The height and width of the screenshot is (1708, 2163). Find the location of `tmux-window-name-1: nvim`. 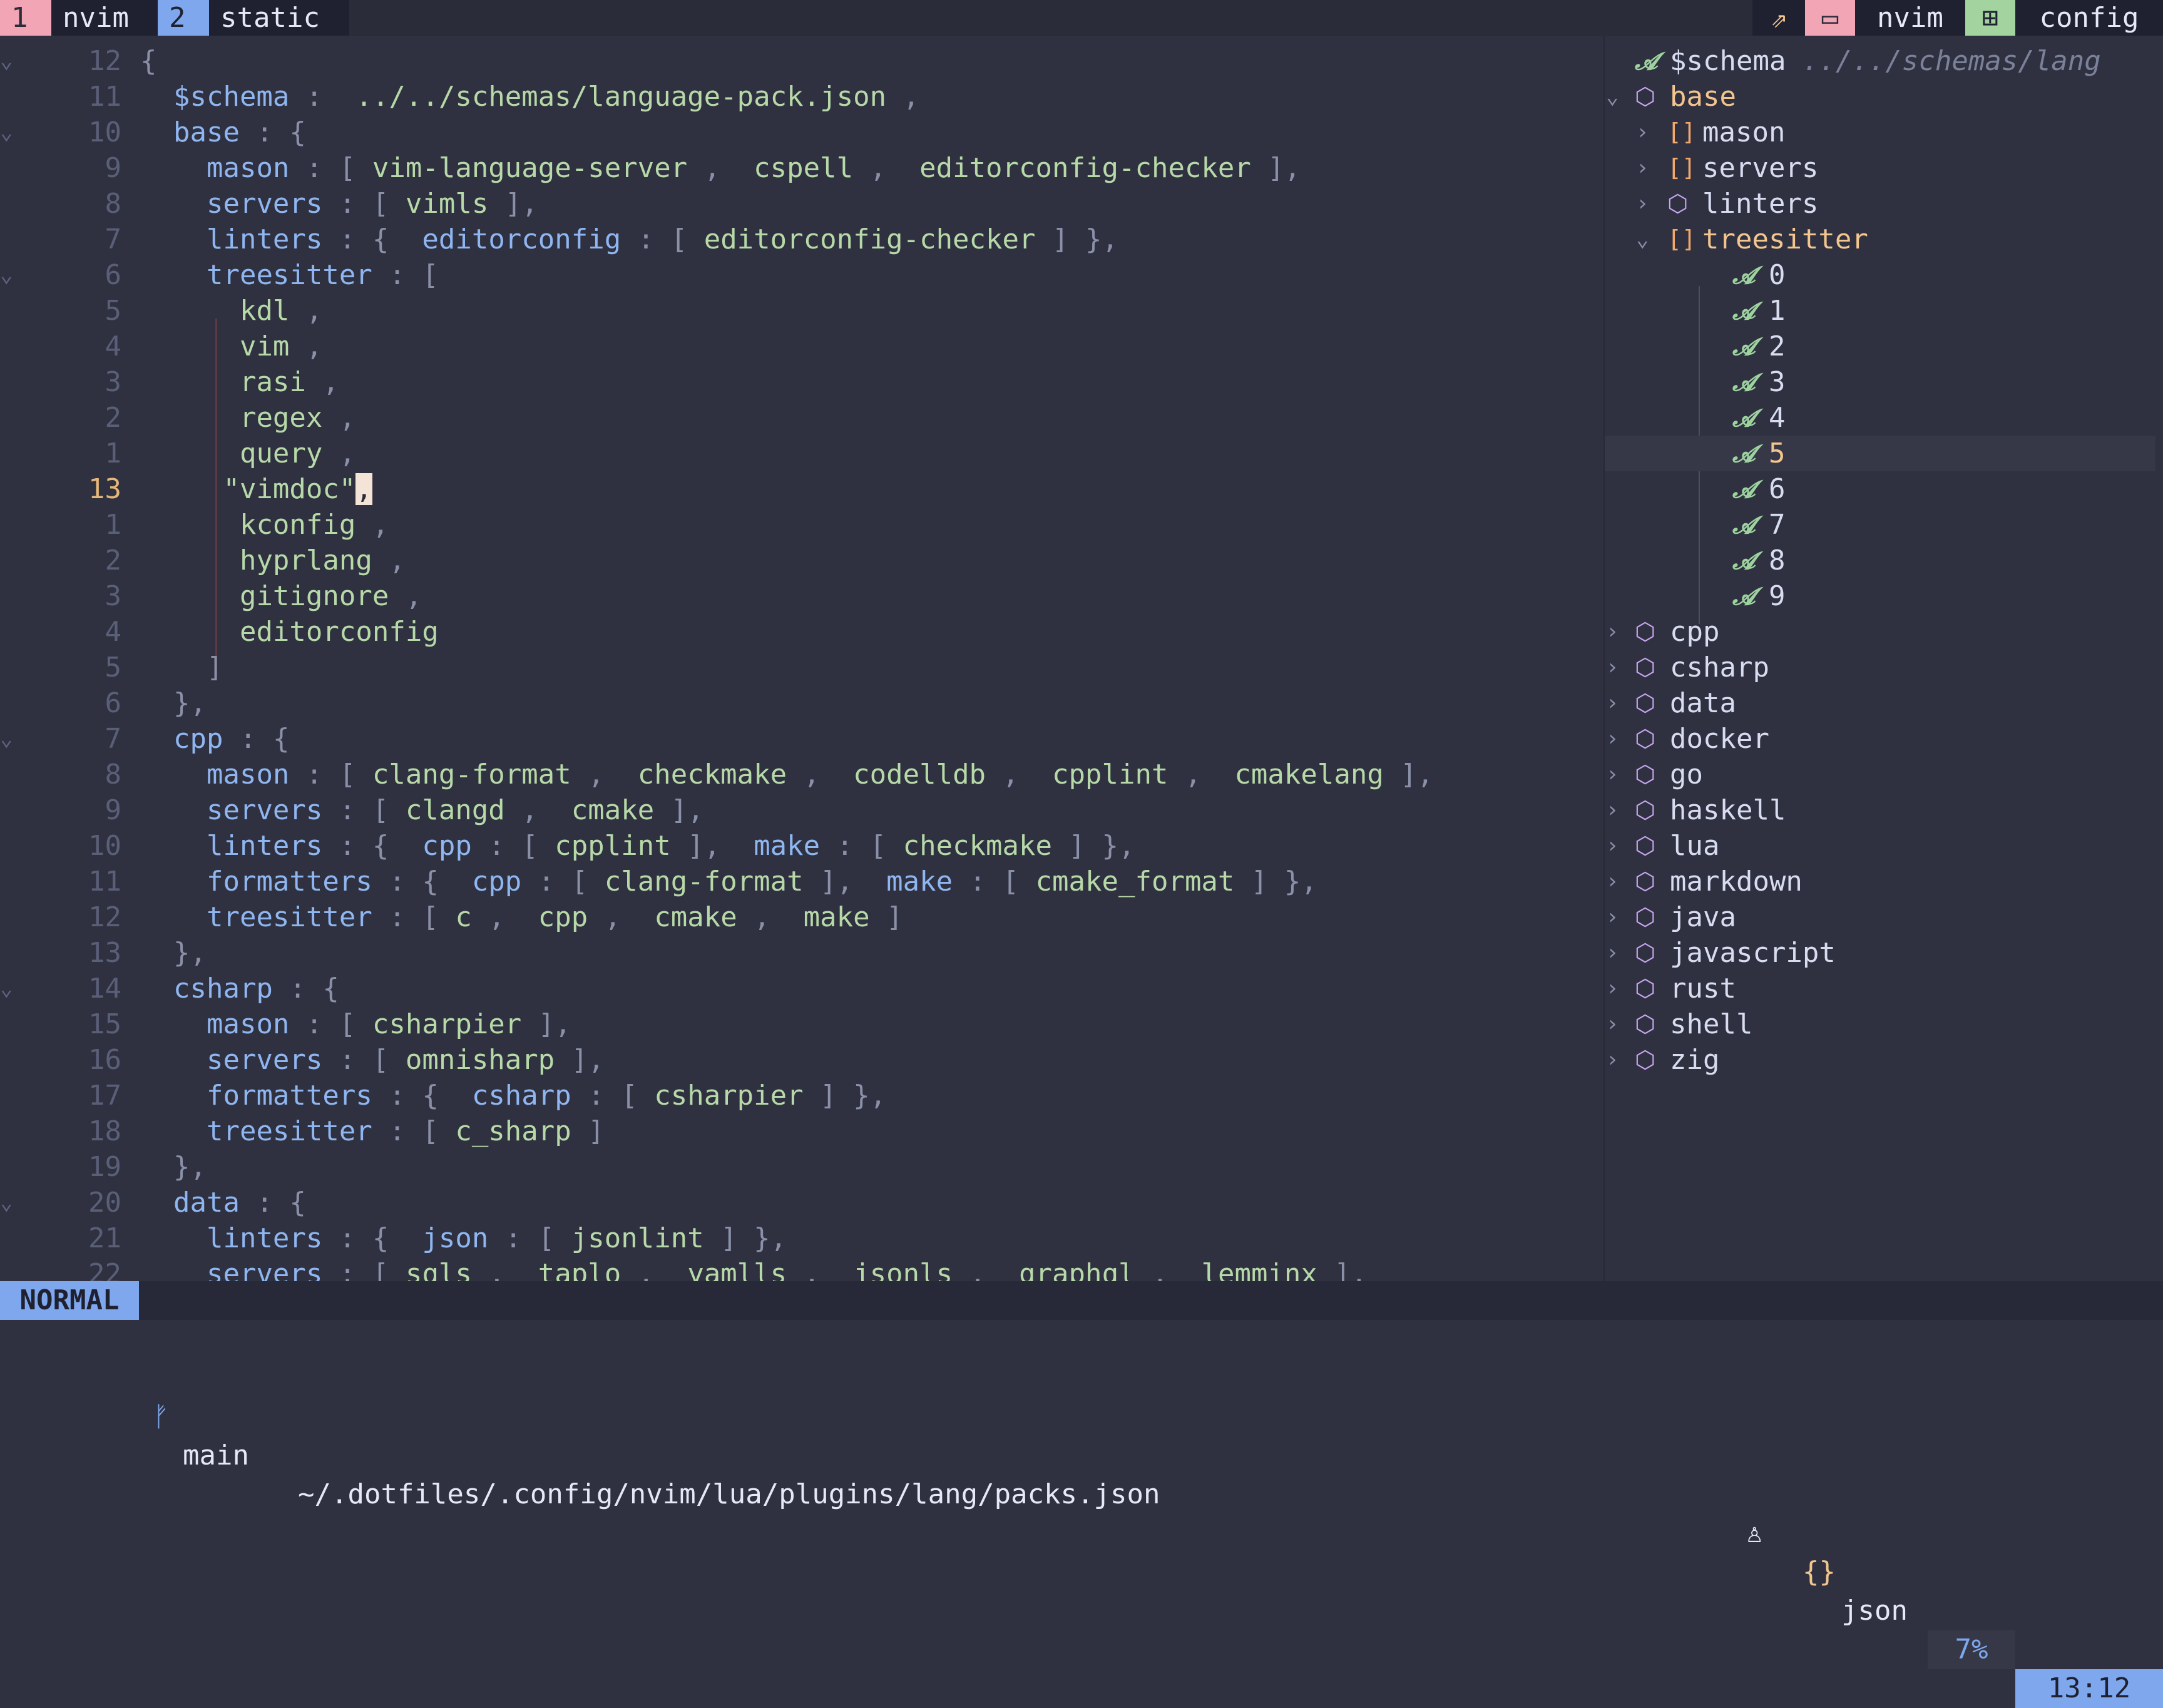

tmux-window-name-1: nvim is located at coordinates (104, 18).